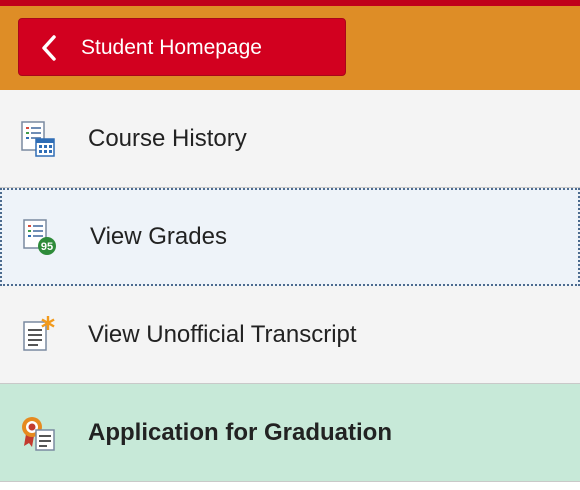 The width and height of the screenshot is (580, 490). Describe the element at coordinates (167, 138) in the screenshot. I see `sidebar-item-label: Course History` at that location.